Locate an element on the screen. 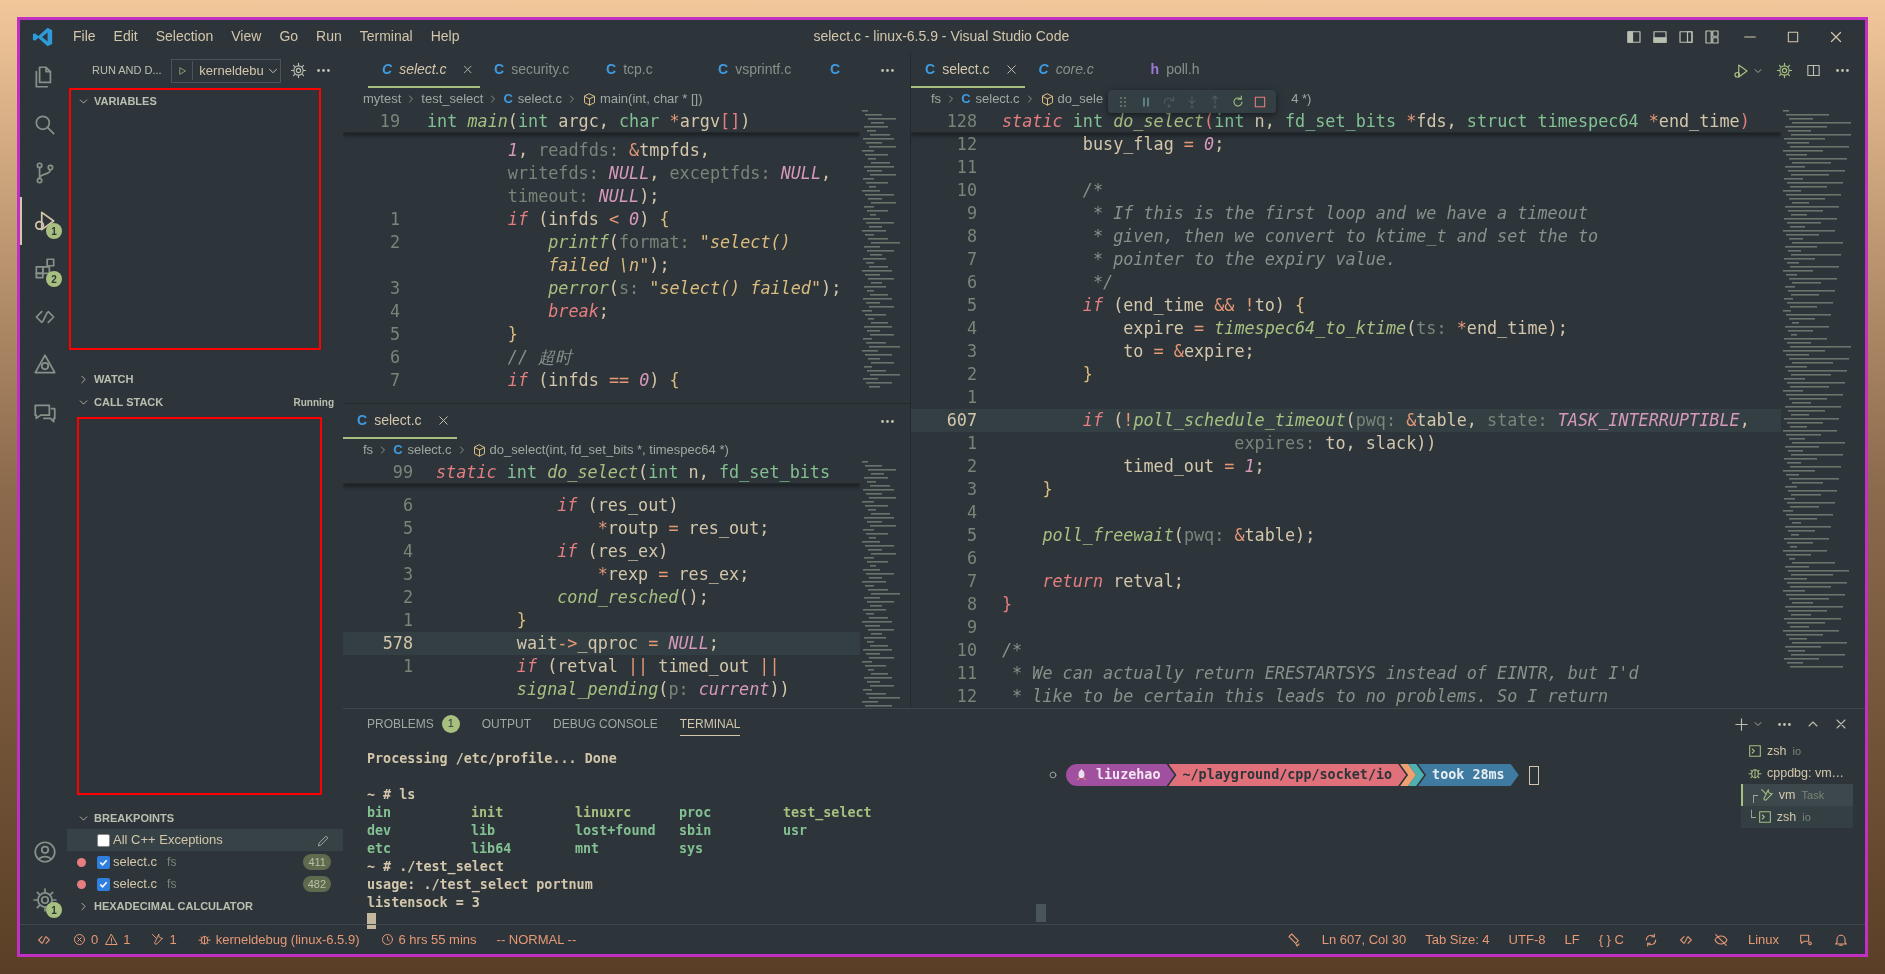  section-header: WATCH is located at coordinates (205, 379).